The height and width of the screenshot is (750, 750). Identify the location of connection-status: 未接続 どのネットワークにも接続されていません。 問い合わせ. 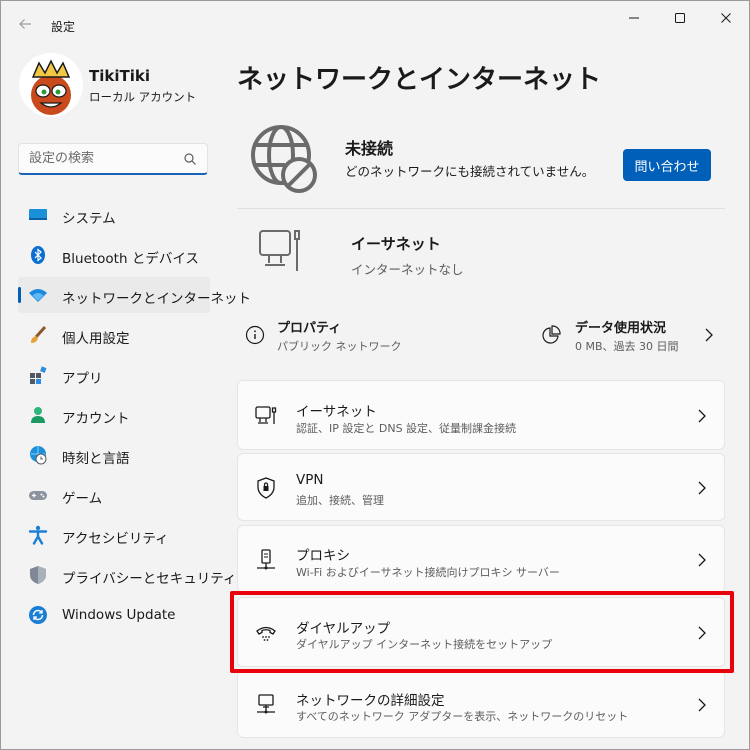
(481, 158).